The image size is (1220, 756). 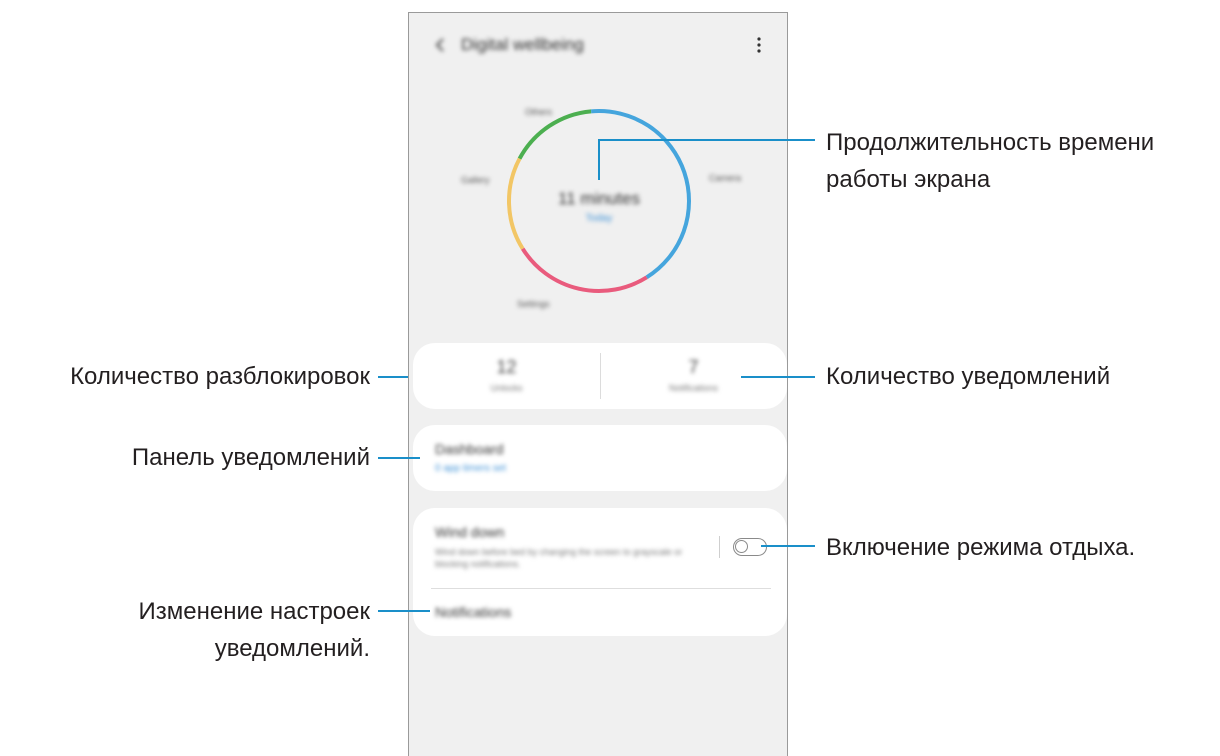 What do you see at coordinates (719, 547) in the screenshot?
I see `wind-down-divider` at bounding box center [719, 547].